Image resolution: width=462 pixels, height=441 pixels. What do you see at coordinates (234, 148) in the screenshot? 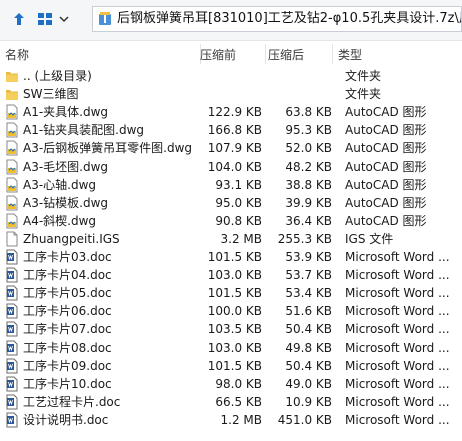
I see `packed-size: 107.9 KB` at bounding box center [234, 148].